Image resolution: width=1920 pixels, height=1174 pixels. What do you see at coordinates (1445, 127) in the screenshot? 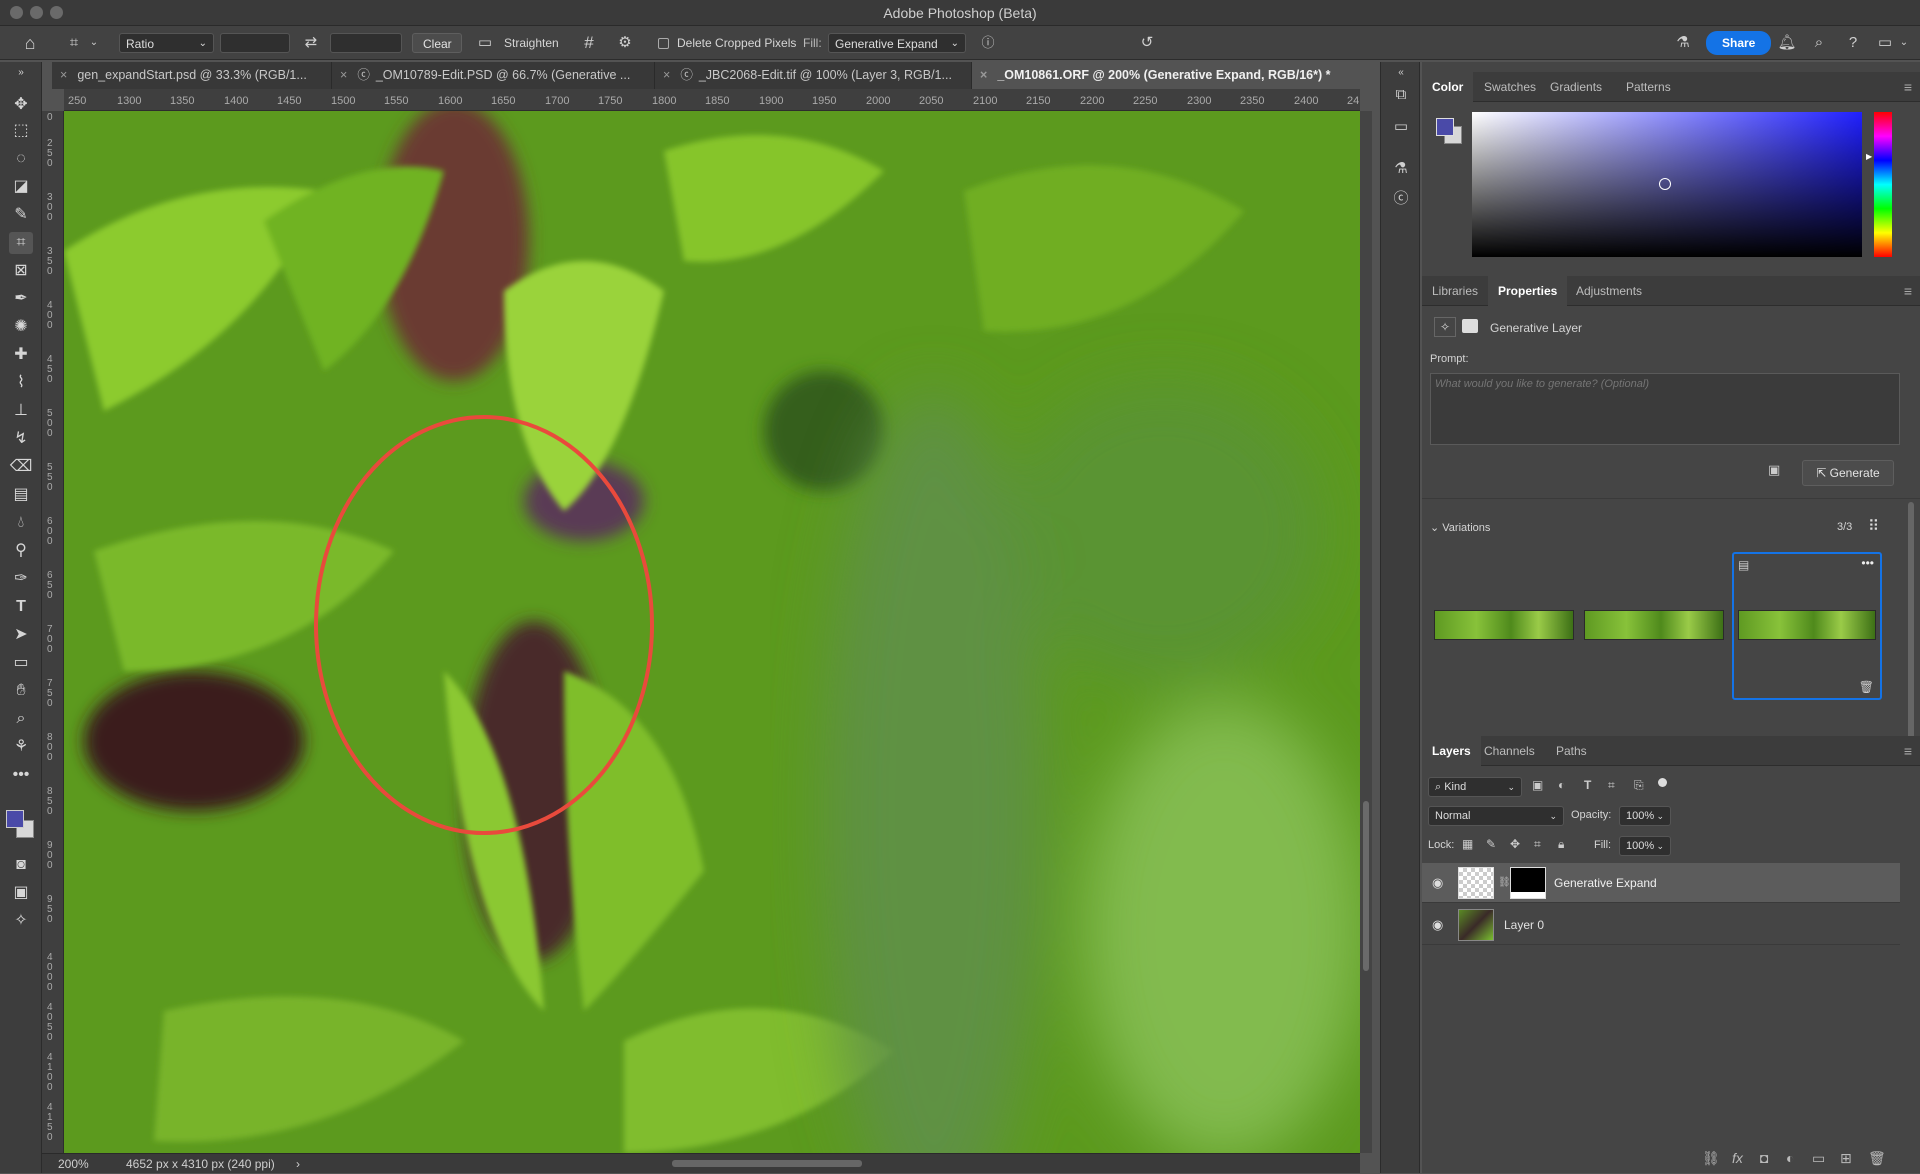
I see `foreground-color-swatch` at bounding box center [1445, 127].